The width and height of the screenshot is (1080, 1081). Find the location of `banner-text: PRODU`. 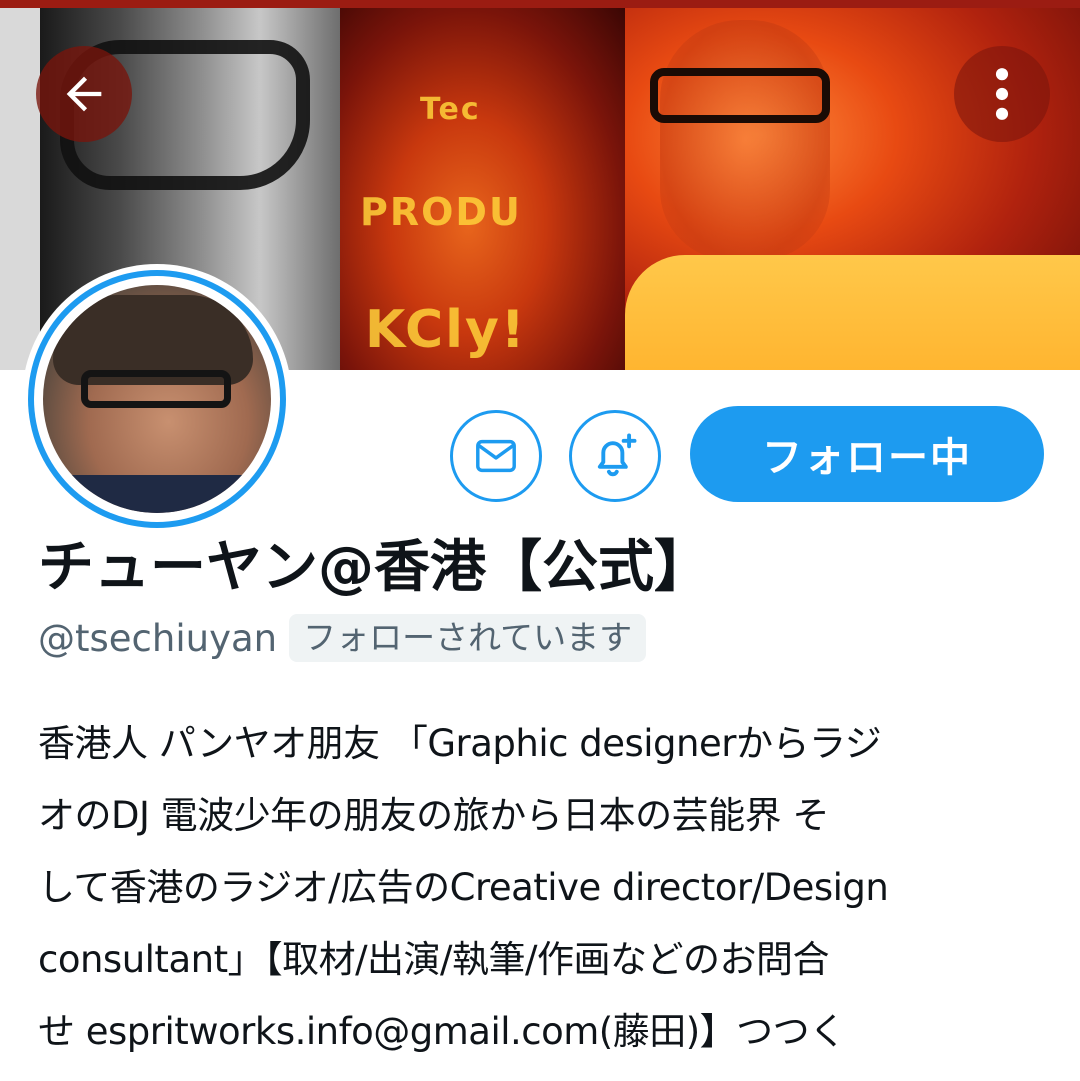

banner-text: PRODU is located at coordinates (441, 212).